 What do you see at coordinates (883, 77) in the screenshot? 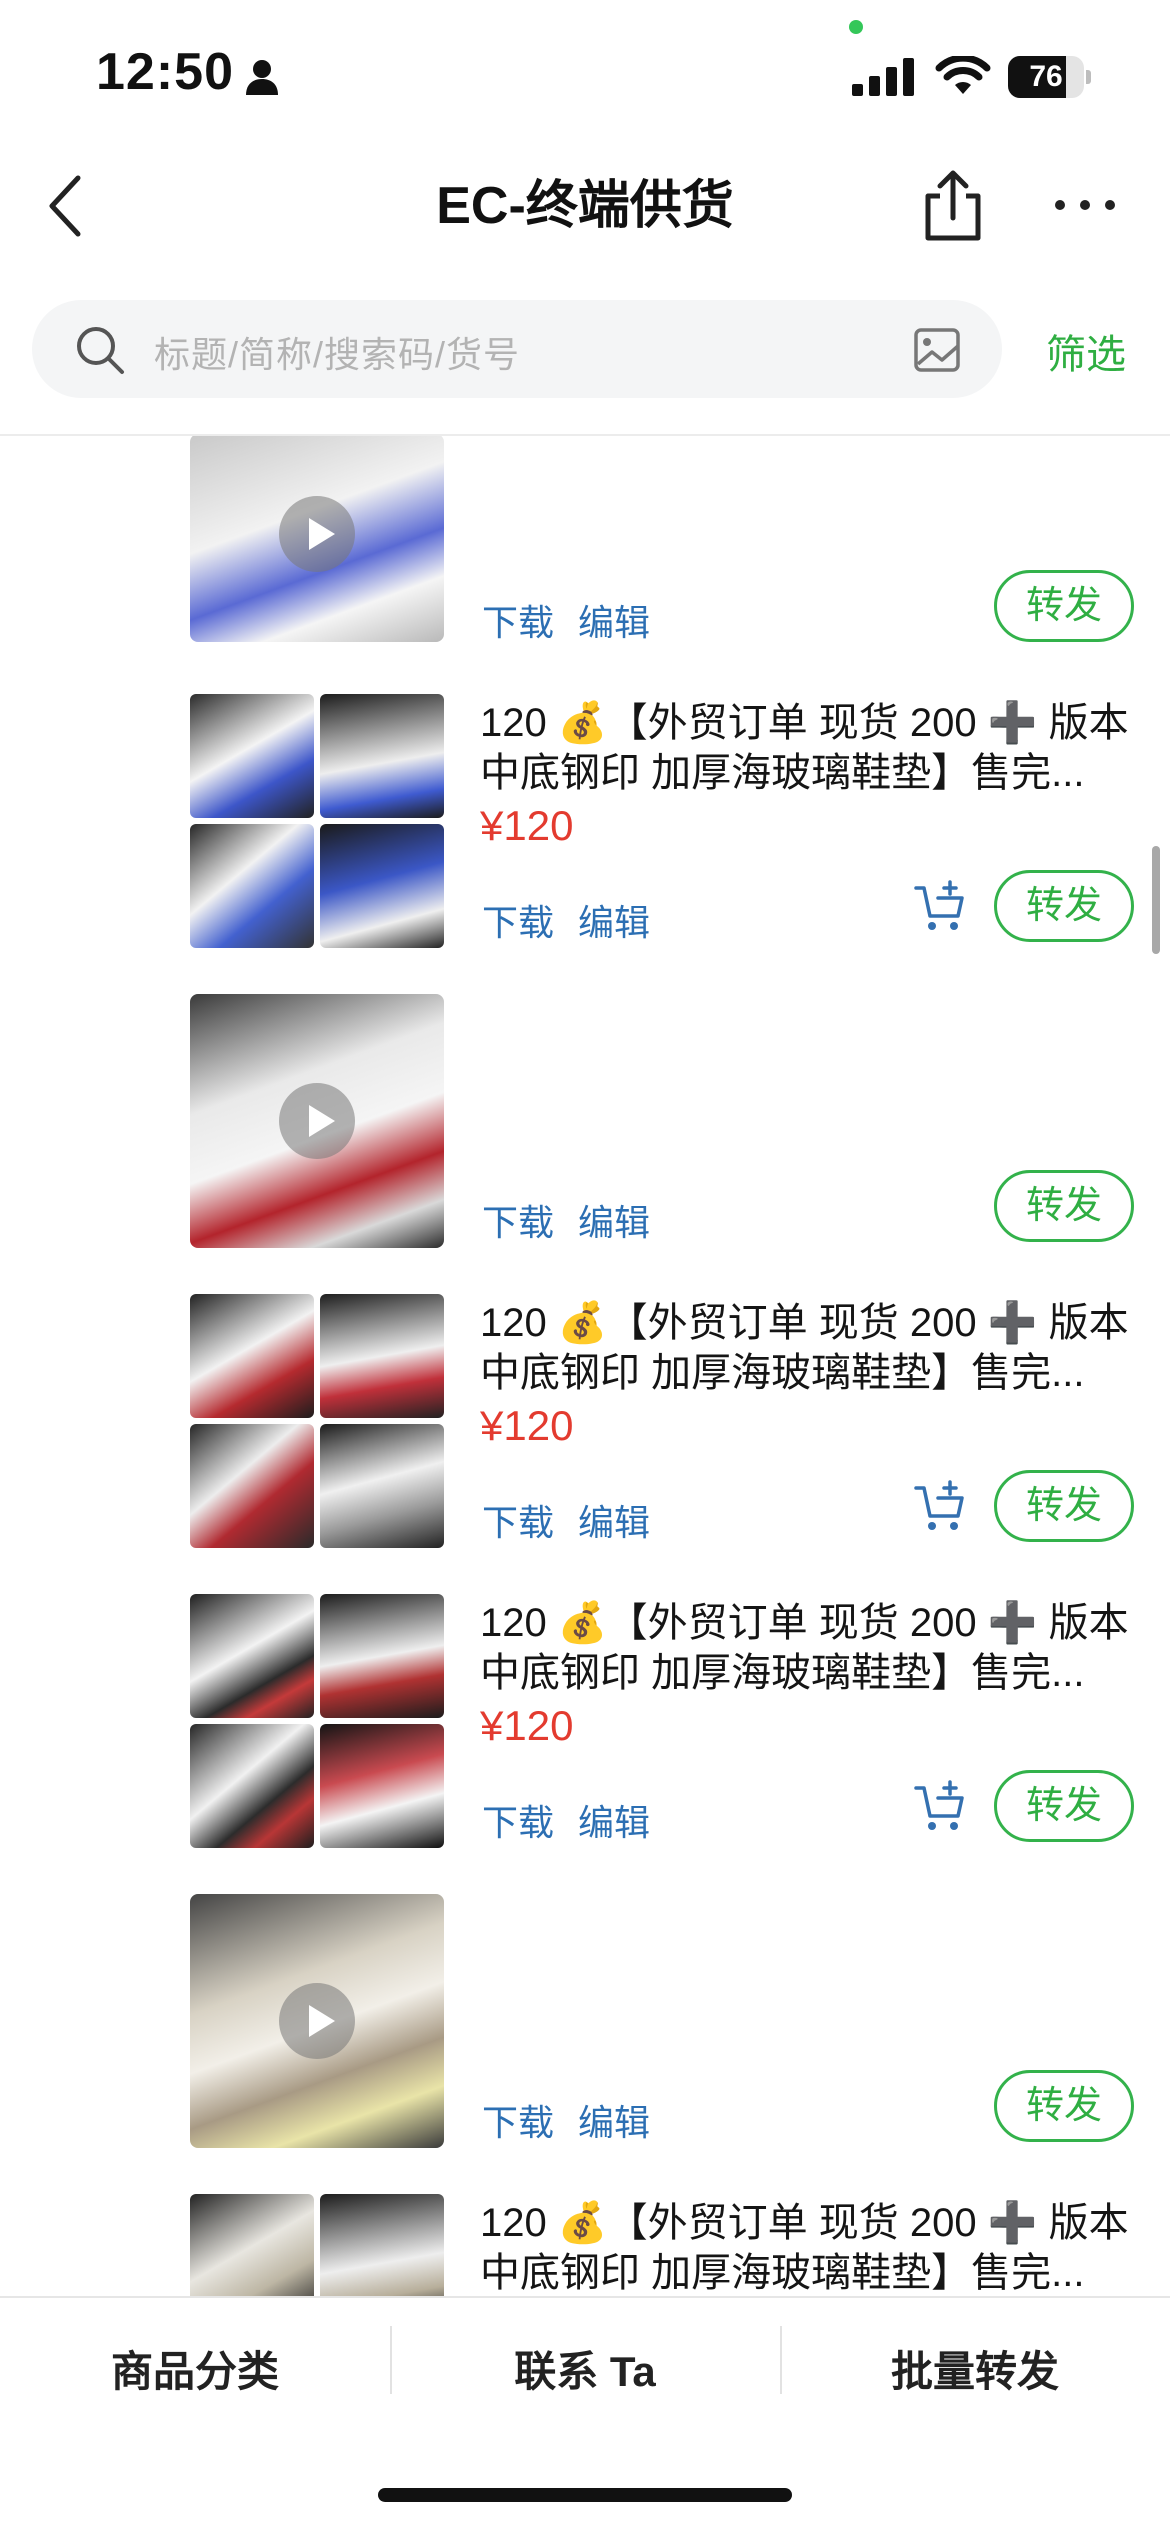
I see `cellular-signal-icon` at bounding box center [883, 77].